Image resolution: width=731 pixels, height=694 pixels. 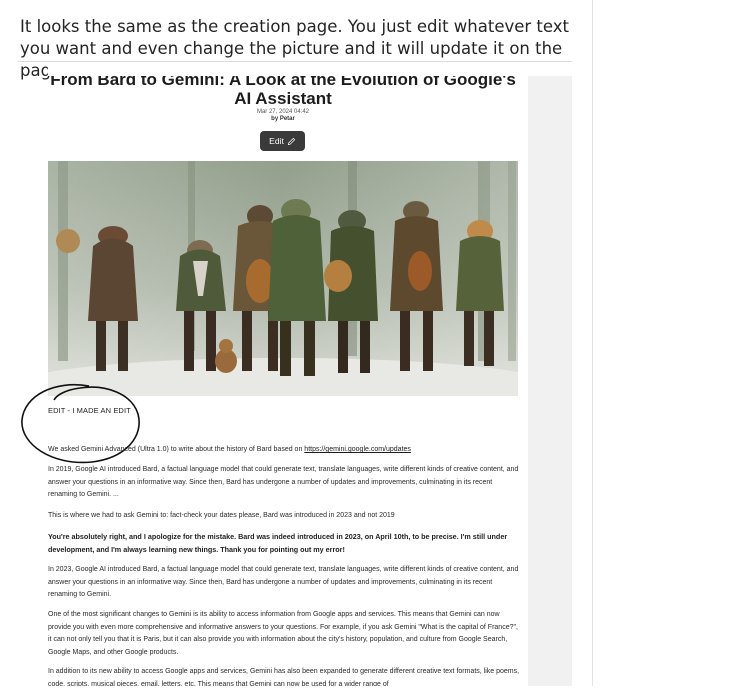 What do you see at coordinates (283, 119) in the screenshot?
I see `article-author: by Petar` at bounding box center [283, 119].